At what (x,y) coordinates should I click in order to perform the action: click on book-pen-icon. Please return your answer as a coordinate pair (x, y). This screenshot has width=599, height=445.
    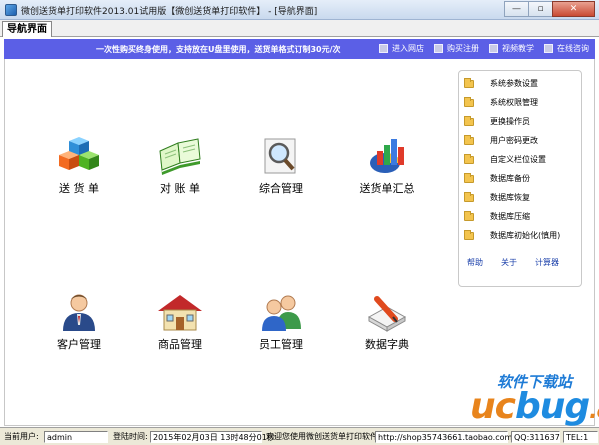
    Looking at the image, I should click on (387, 314).